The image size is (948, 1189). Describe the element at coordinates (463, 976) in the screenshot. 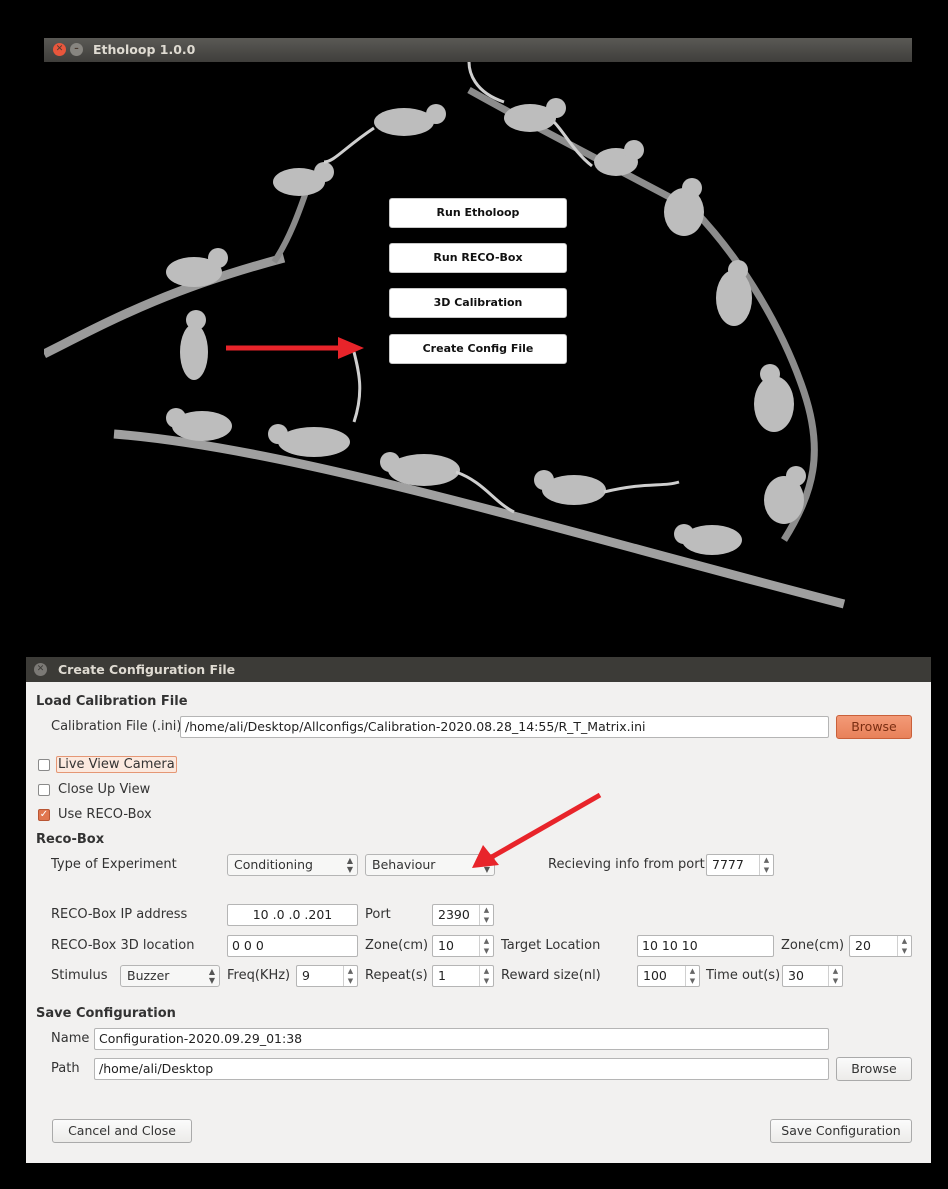

I see `repeat-spinbox: 1 ▲ ▼` at that location.